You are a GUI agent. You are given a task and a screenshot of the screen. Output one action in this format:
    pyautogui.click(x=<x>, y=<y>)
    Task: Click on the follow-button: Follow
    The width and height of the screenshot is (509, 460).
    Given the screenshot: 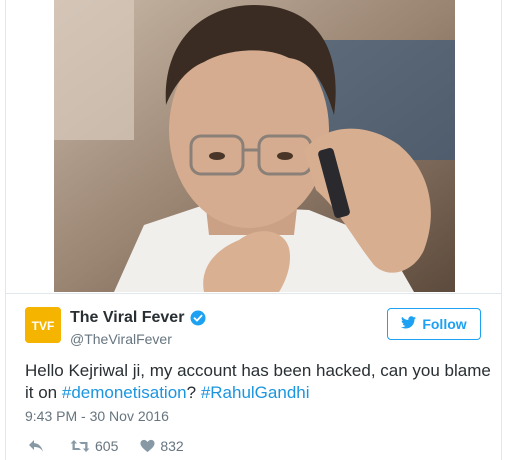 What is the action you would take?
    pyautogui.click(x=434, y=324)
    